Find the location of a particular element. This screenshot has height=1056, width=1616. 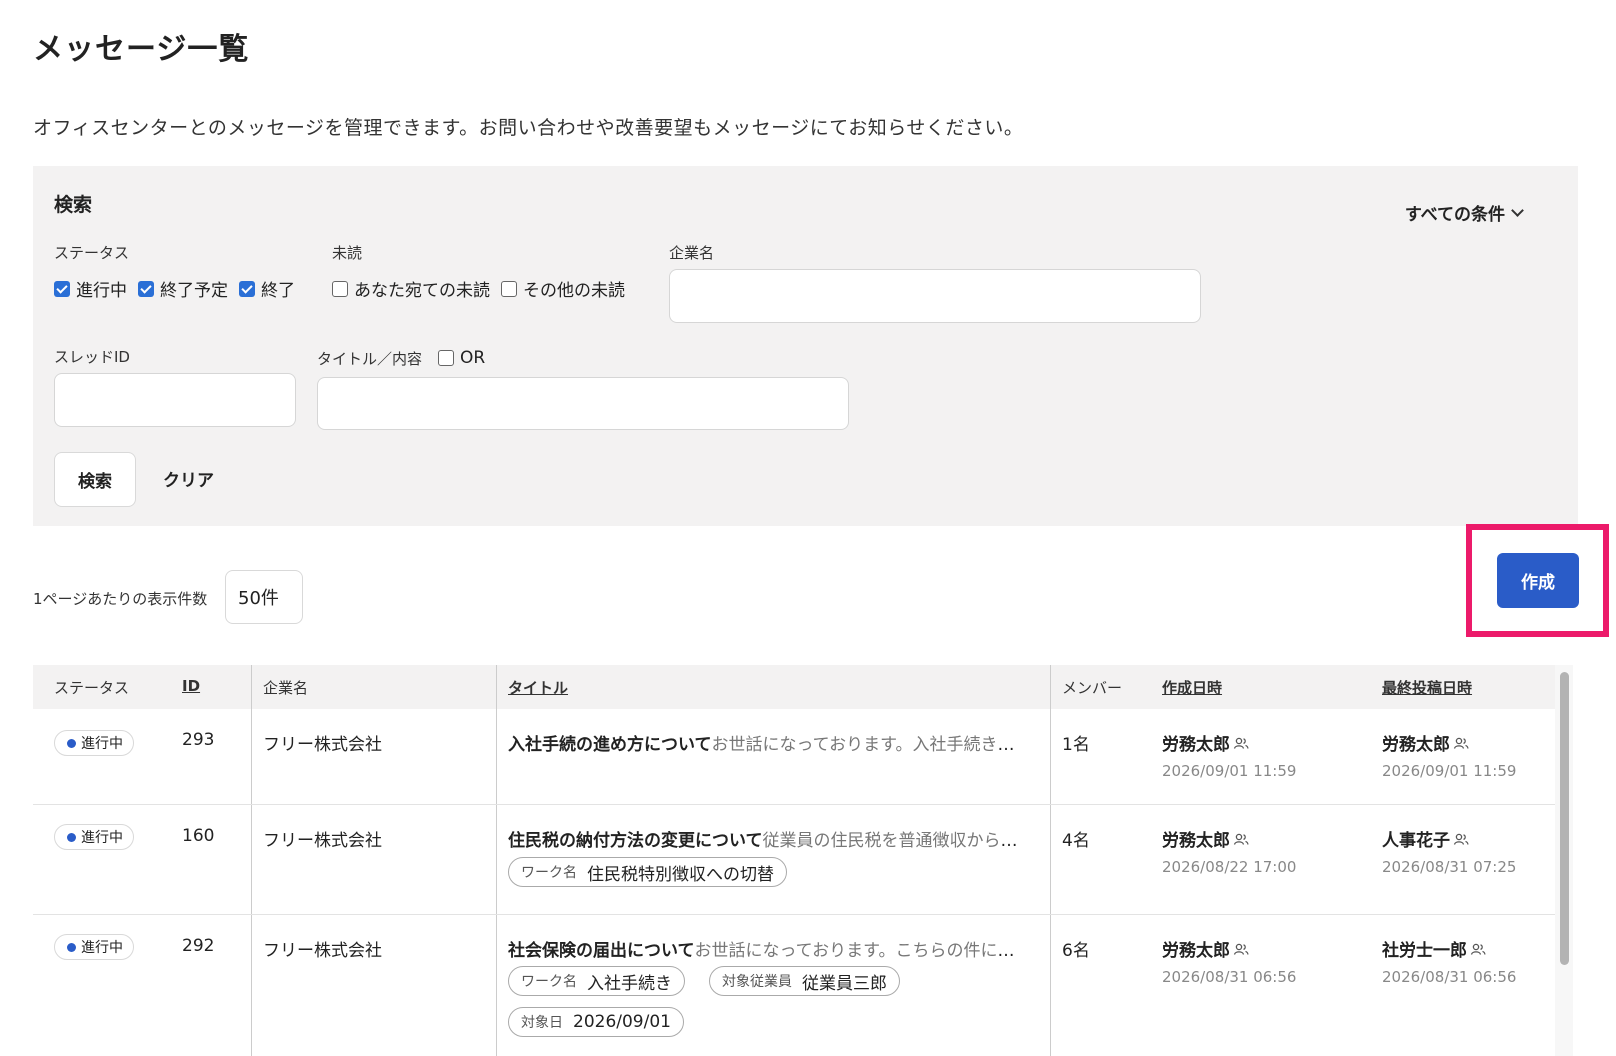

create-button: 作成 is located at coordinates (1538, 580).